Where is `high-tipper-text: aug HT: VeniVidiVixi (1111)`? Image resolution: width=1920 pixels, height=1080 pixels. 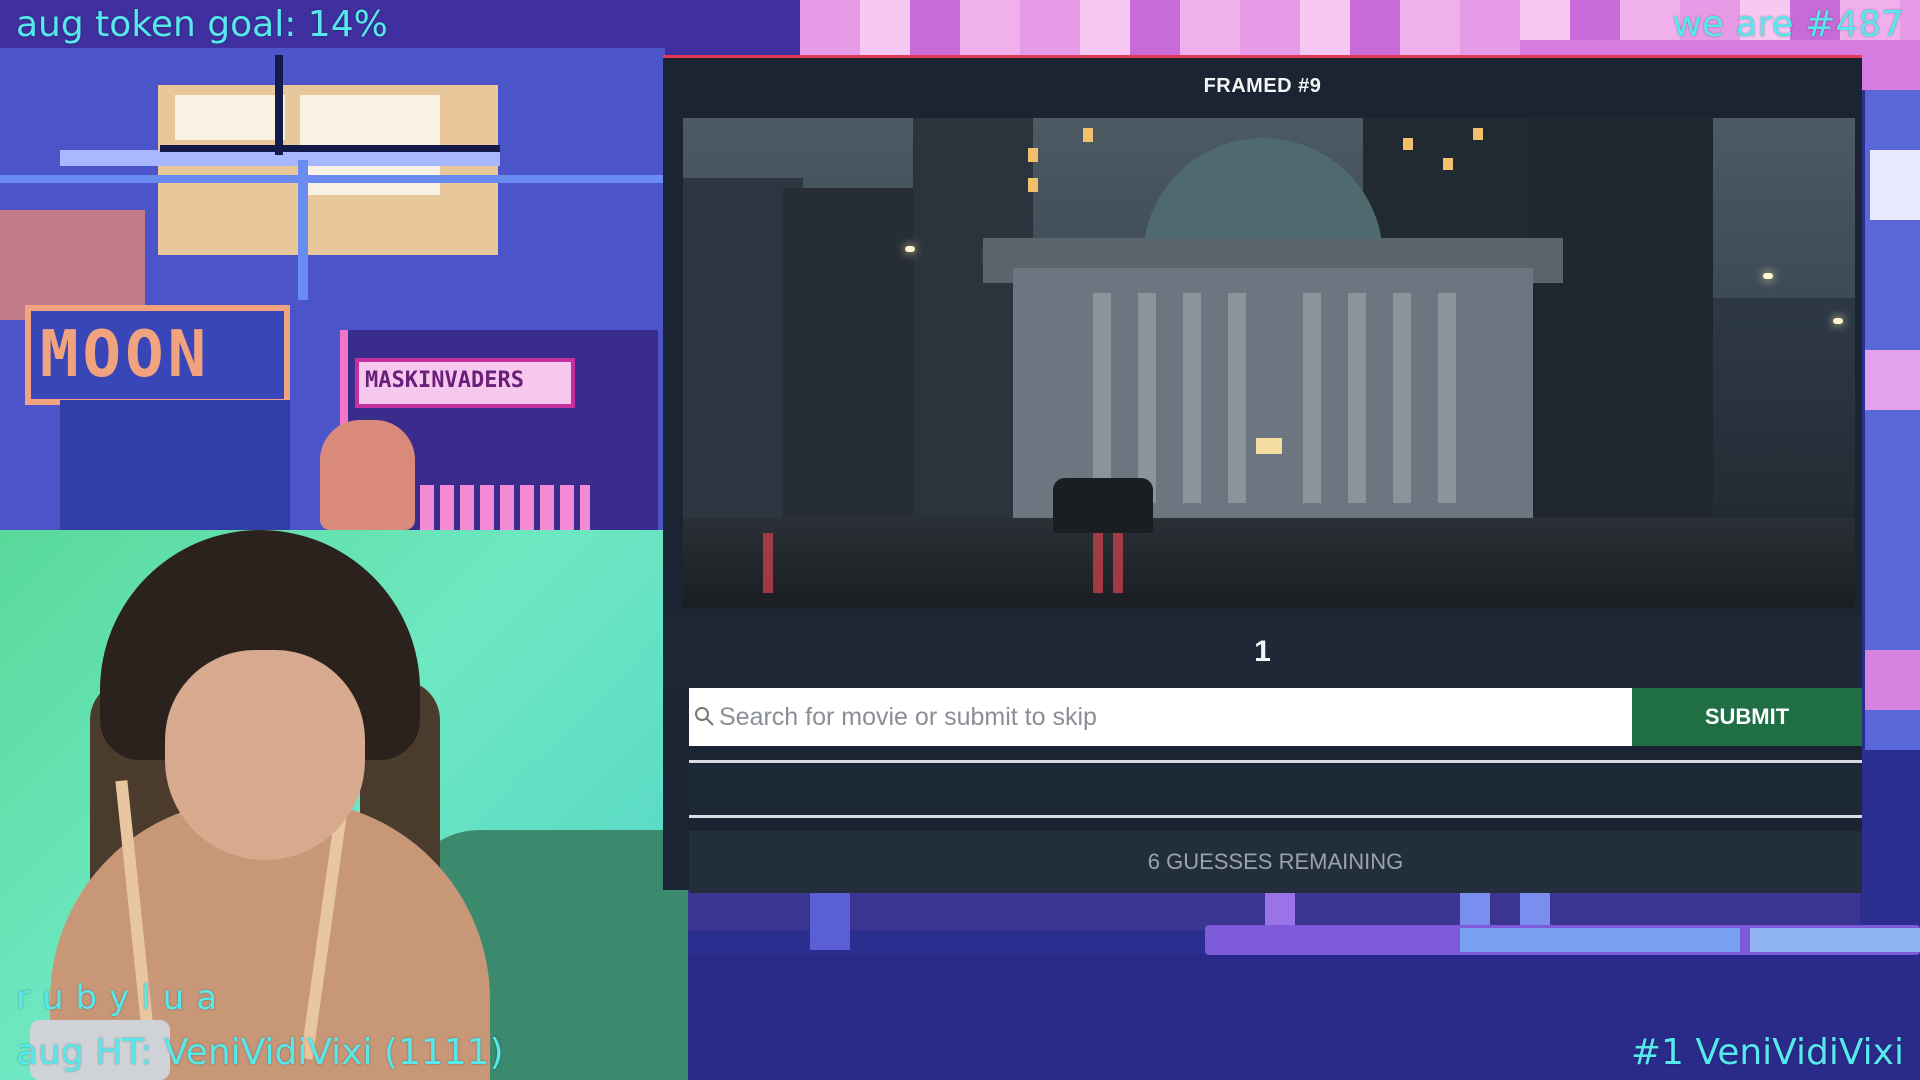
high-tipper-text: aug HT: VeniVidiVixi (1111) is located at coordinates (260, 1052).